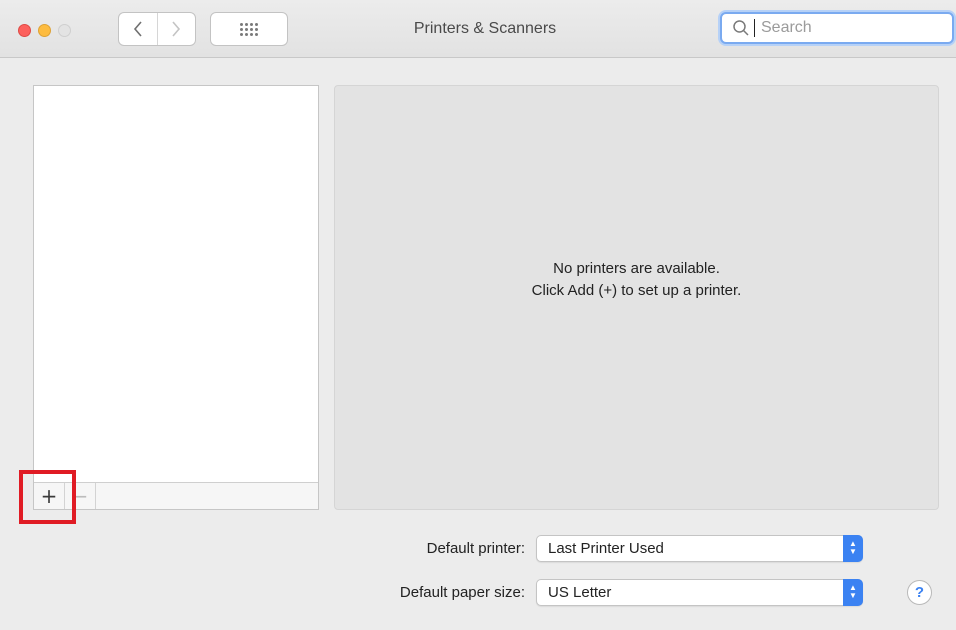 The image size is (956, 630). I want to click on default-paper-select: US Letter ▲ ▼, so click(699, 592).